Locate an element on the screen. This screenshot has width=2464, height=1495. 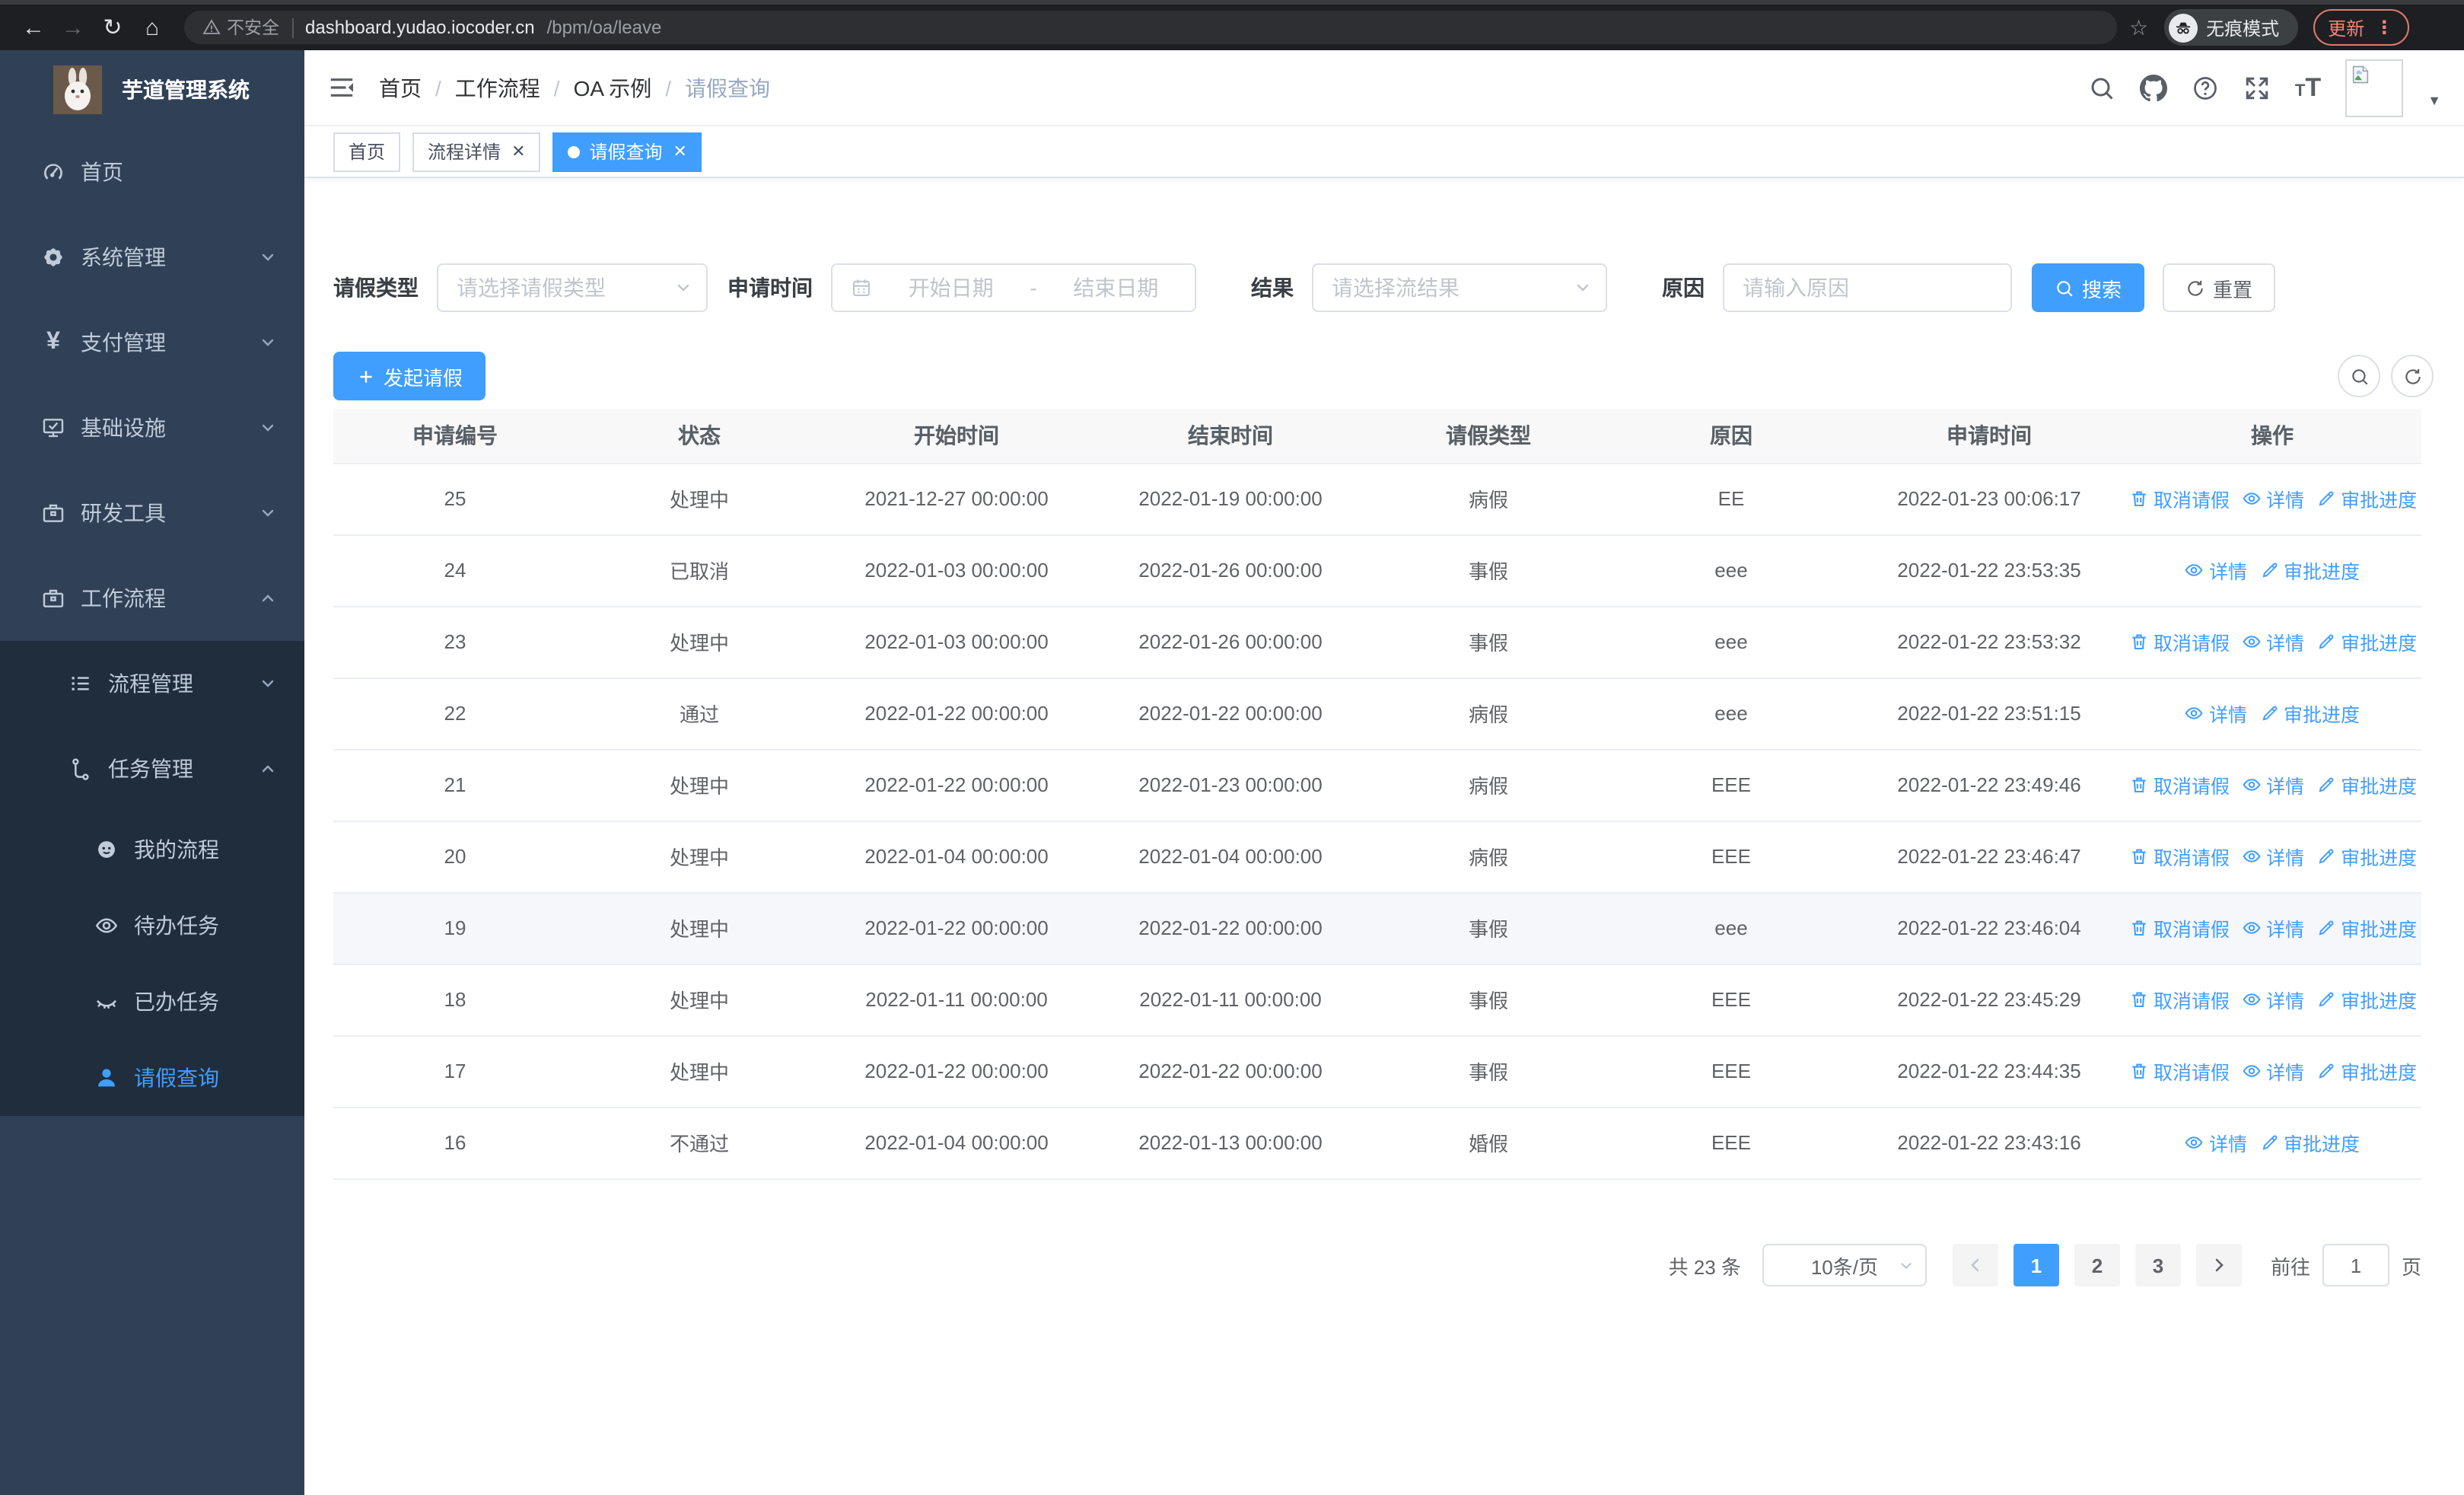
incognito-badge: 无痕模式 is located at coordinates (2230, 28).